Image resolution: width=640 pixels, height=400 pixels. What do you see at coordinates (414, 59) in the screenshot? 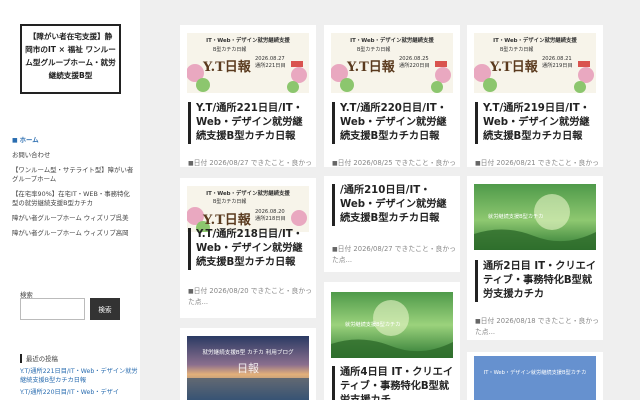
I see `banner-date-text: 2026.08.25` at bounding box center [414, 59].